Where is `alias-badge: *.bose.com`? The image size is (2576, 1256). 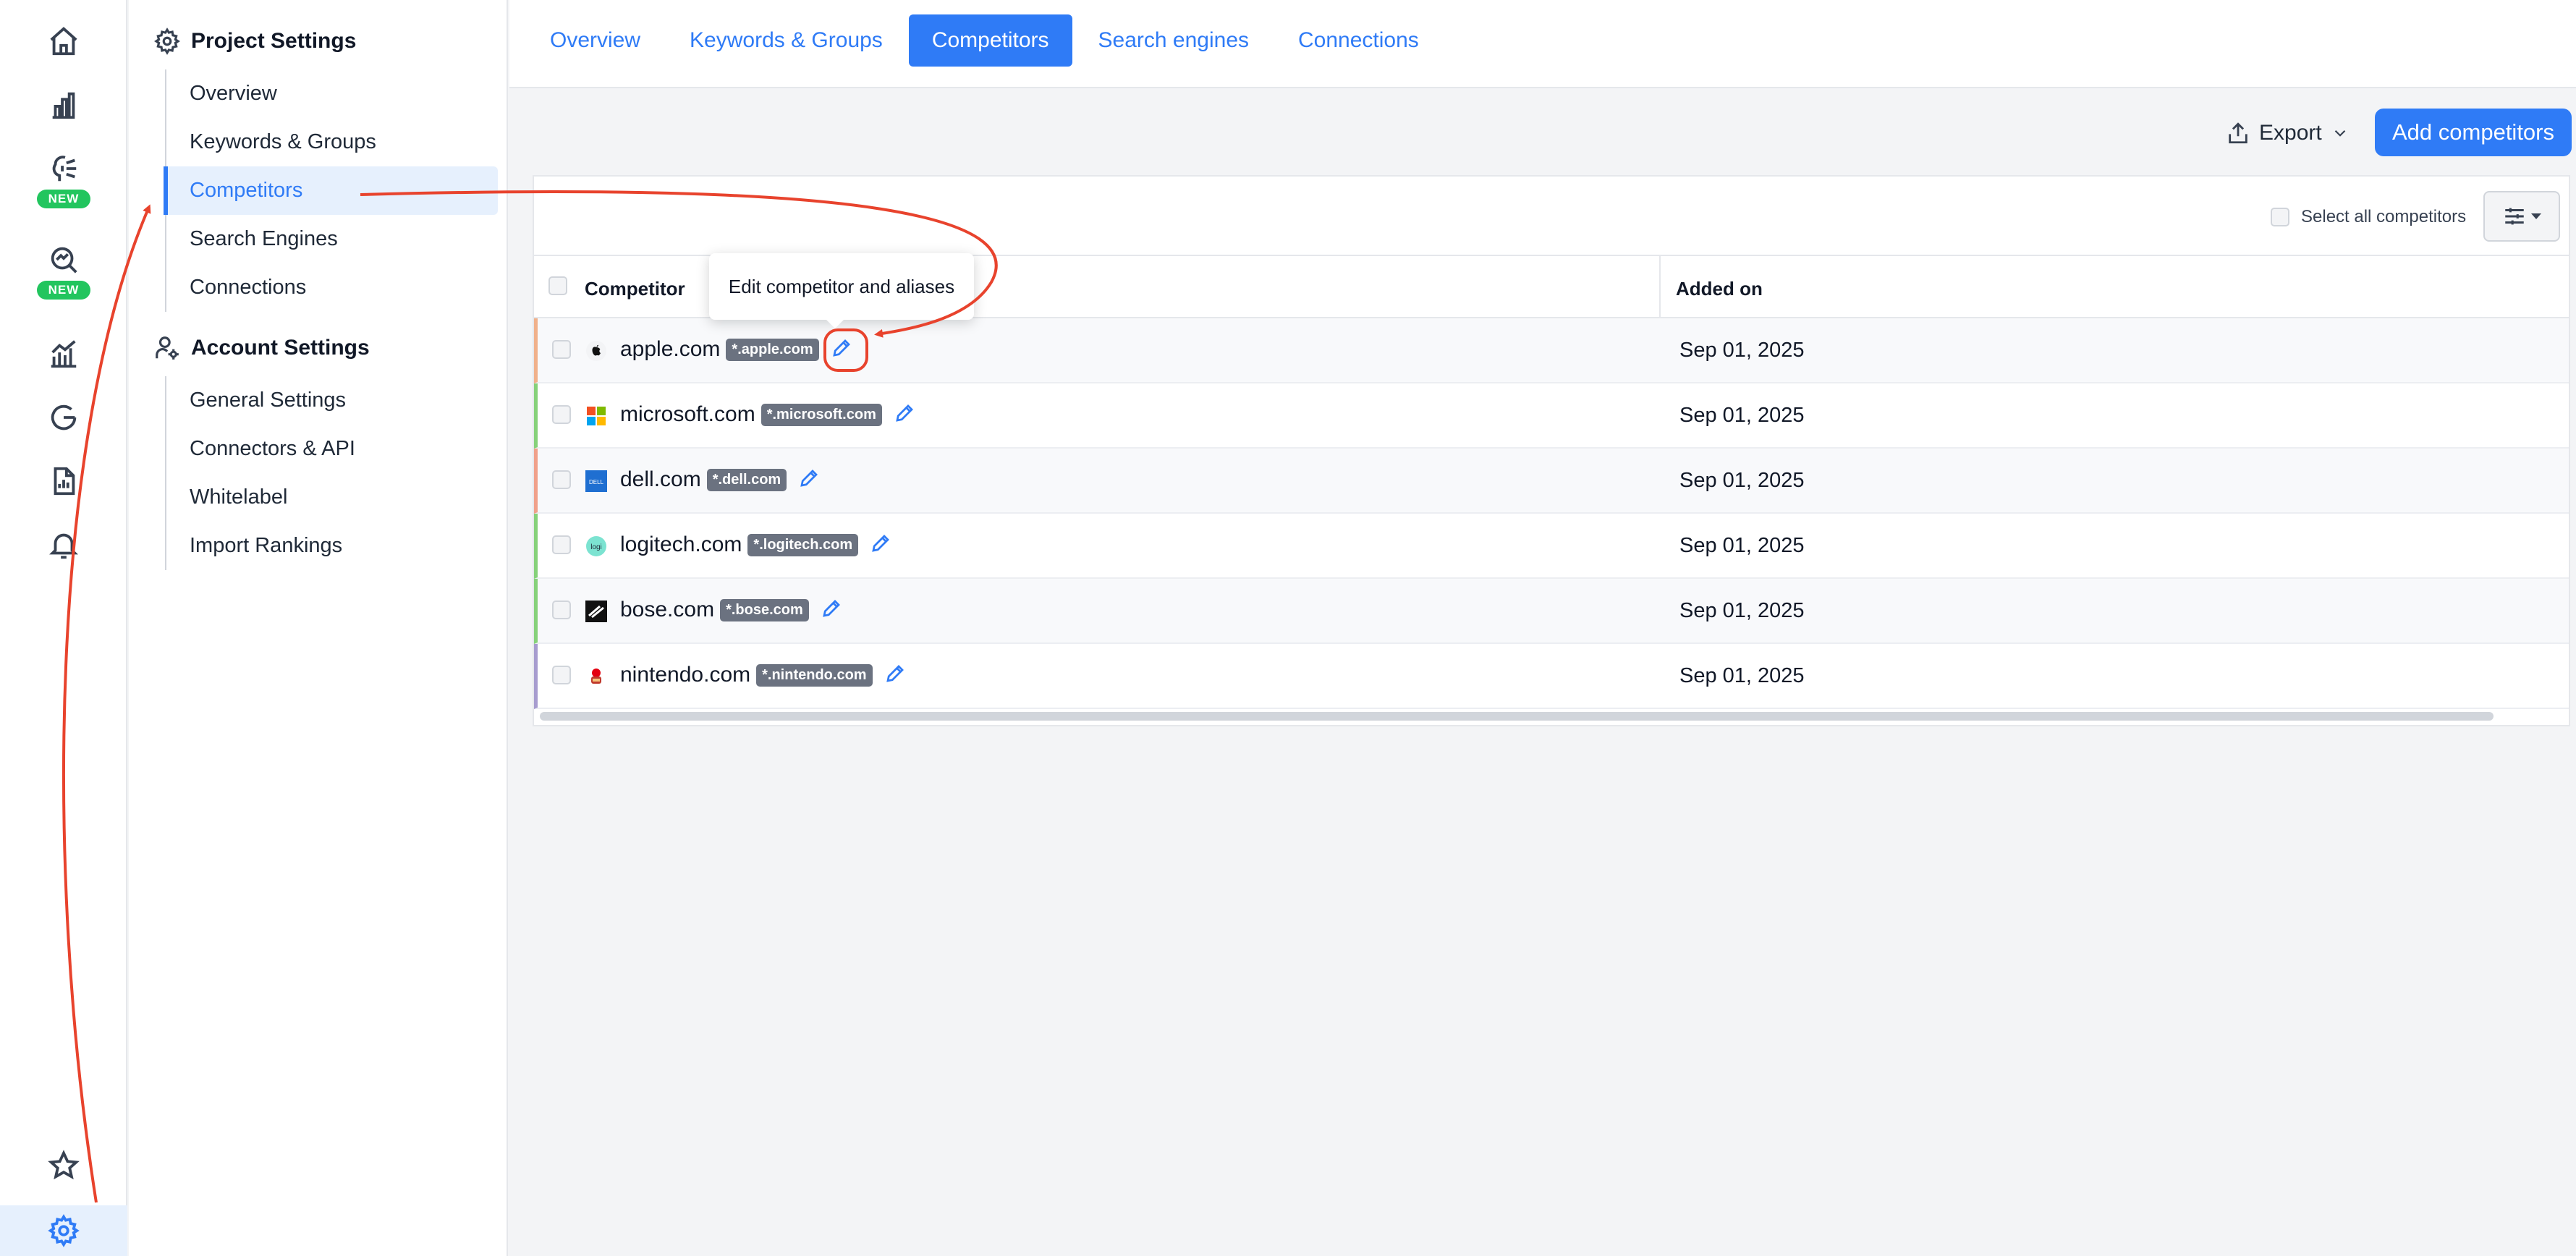 alias-badge: *.bose.com is located at coordinates (764, 610).